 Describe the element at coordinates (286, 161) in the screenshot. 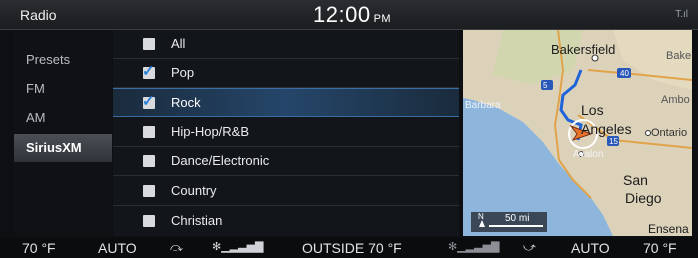

I see `genre-row: Dance/Electronic` at that location.